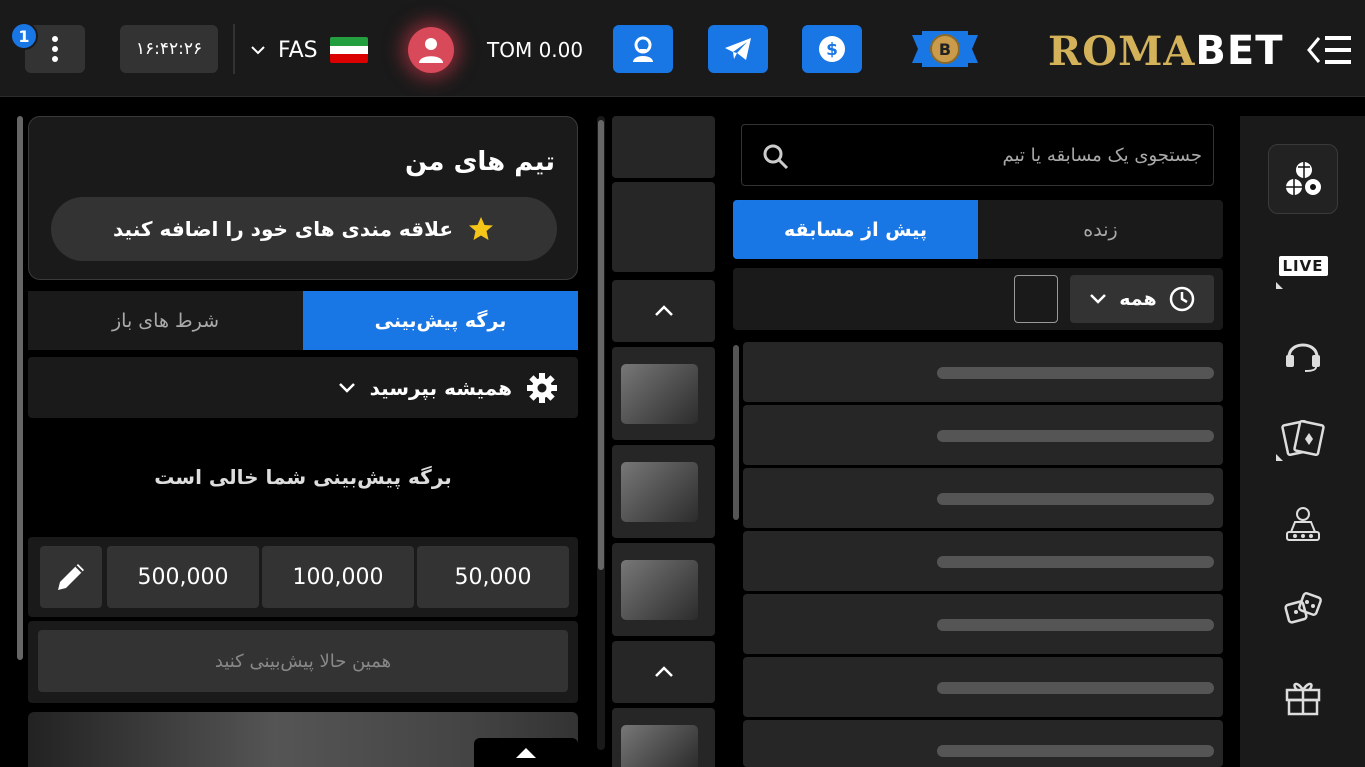 The height and width of the screenshot is (767, 1365). I want to click on clock-display: ۱۶:۴۲:۲۶, so click(169, 49).